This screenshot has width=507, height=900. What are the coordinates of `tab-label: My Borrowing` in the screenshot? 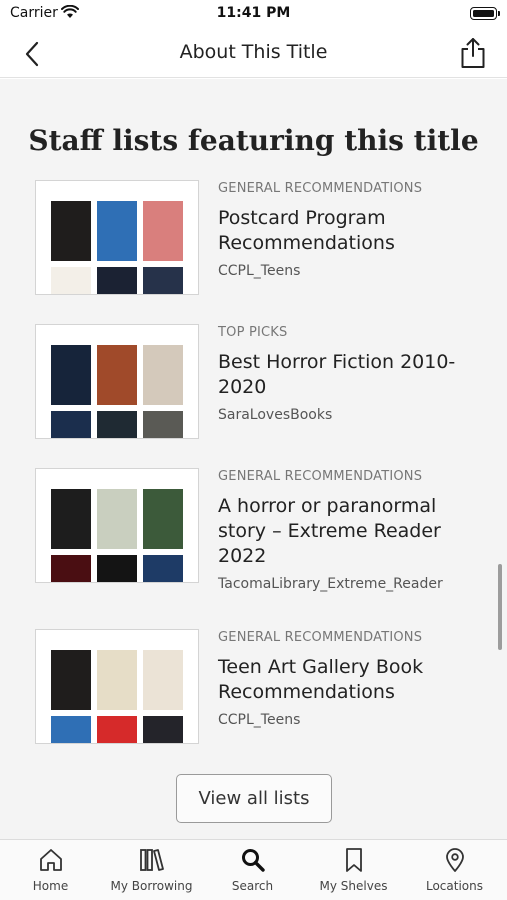 It's located at (151, 886).